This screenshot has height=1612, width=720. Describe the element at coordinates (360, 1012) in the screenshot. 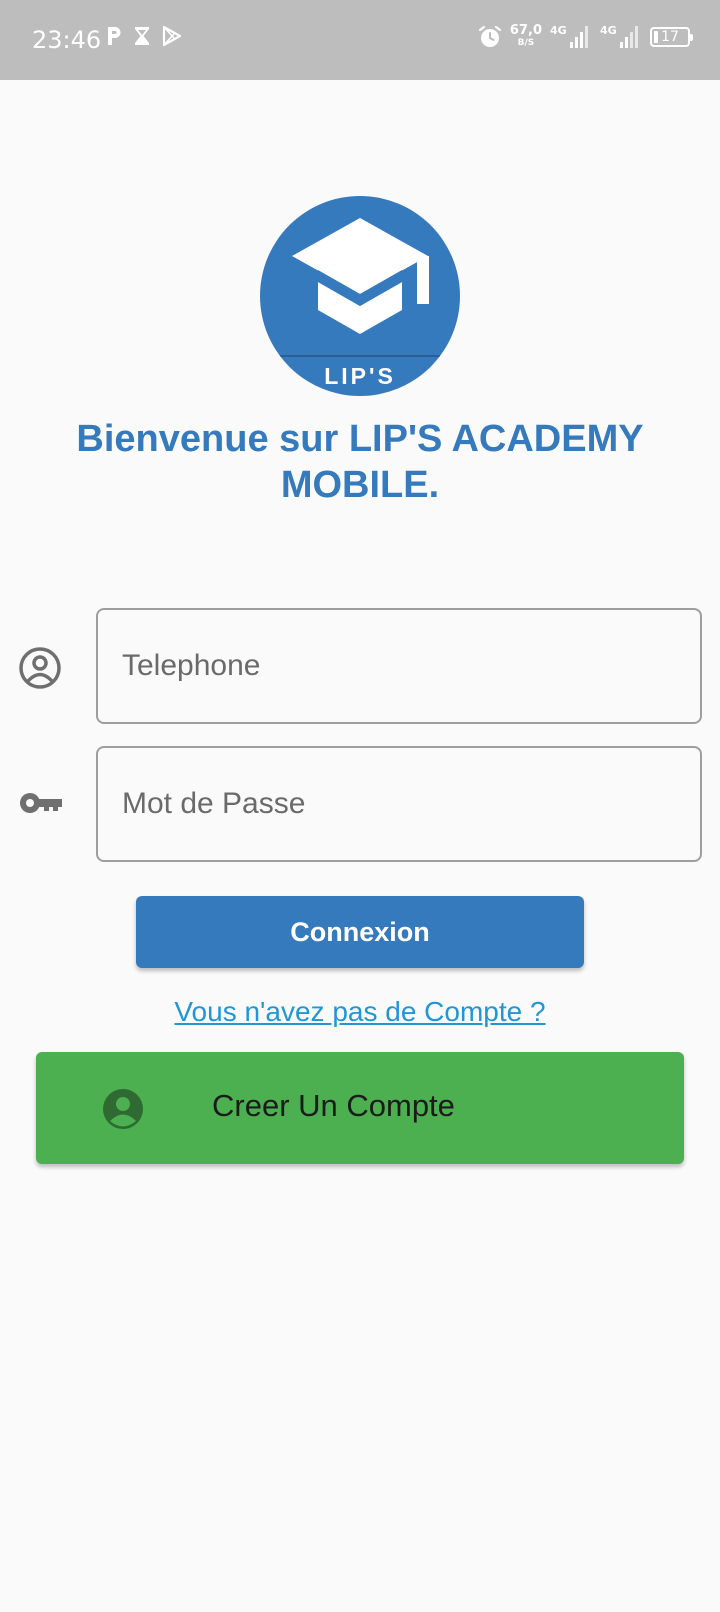

I see `no-account-link: Vous n'avez pas de Compte ?` at that location.